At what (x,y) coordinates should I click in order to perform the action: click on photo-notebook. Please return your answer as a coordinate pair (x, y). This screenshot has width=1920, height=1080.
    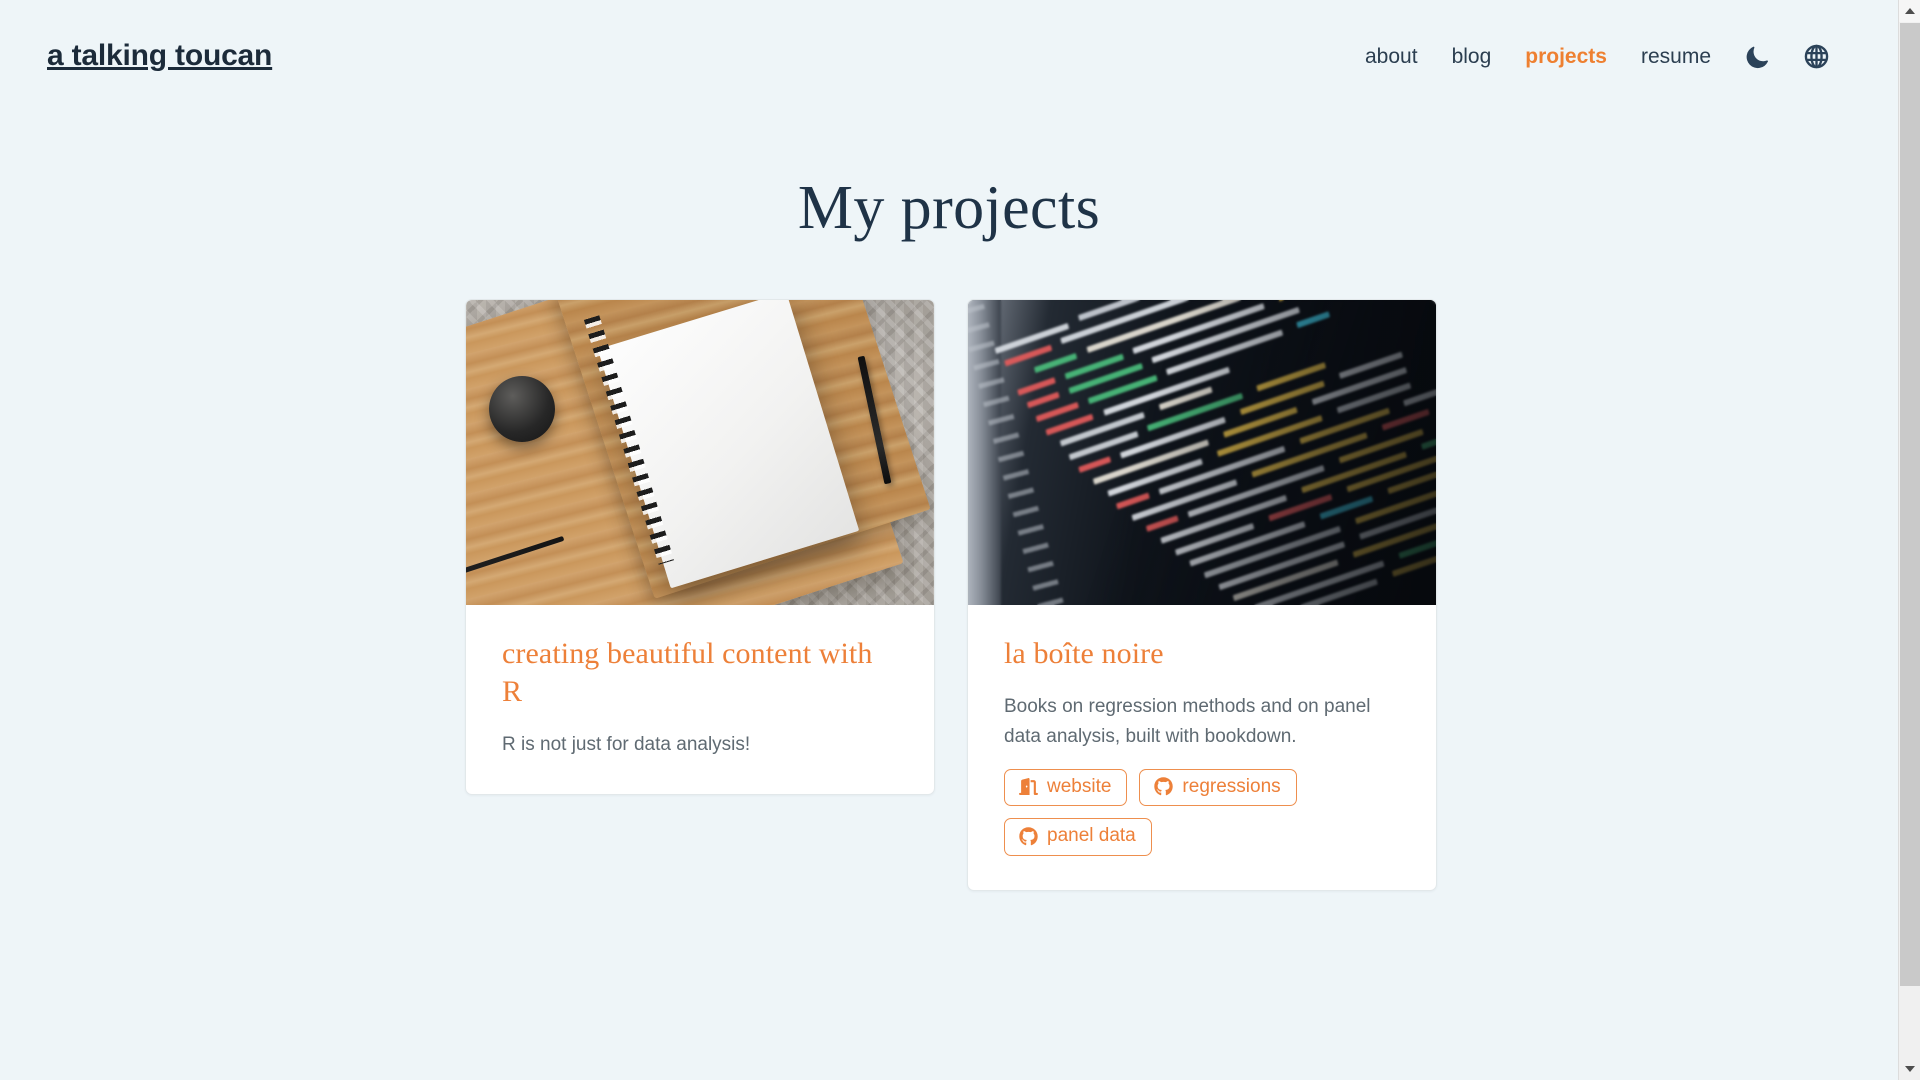
    Looking at the image, I should click on (700, 453).